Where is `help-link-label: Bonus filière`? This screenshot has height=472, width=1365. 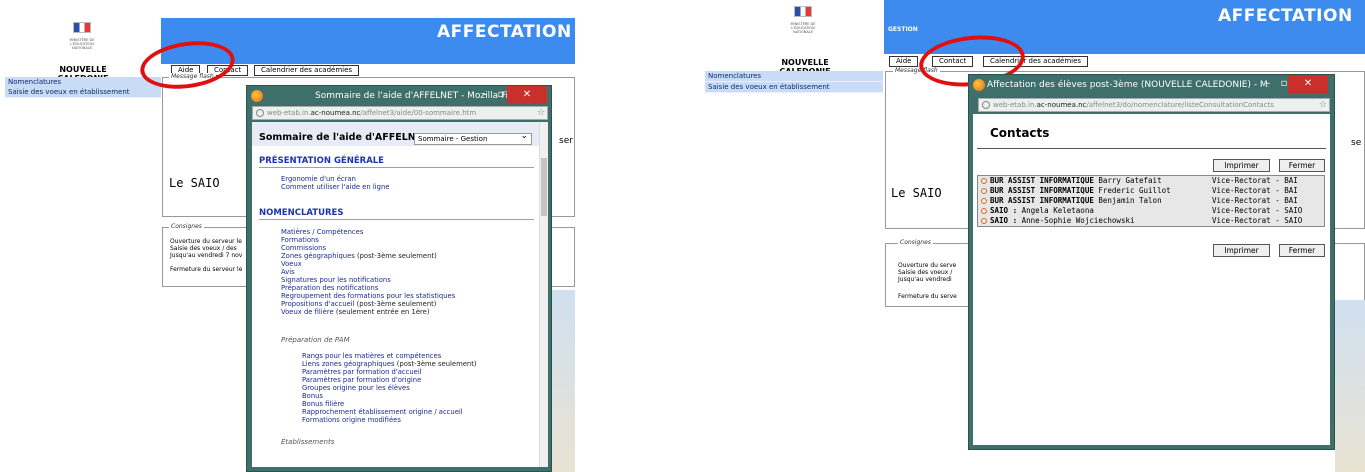
help-link-label: Bonus filière is located at coordinates (323, 404).